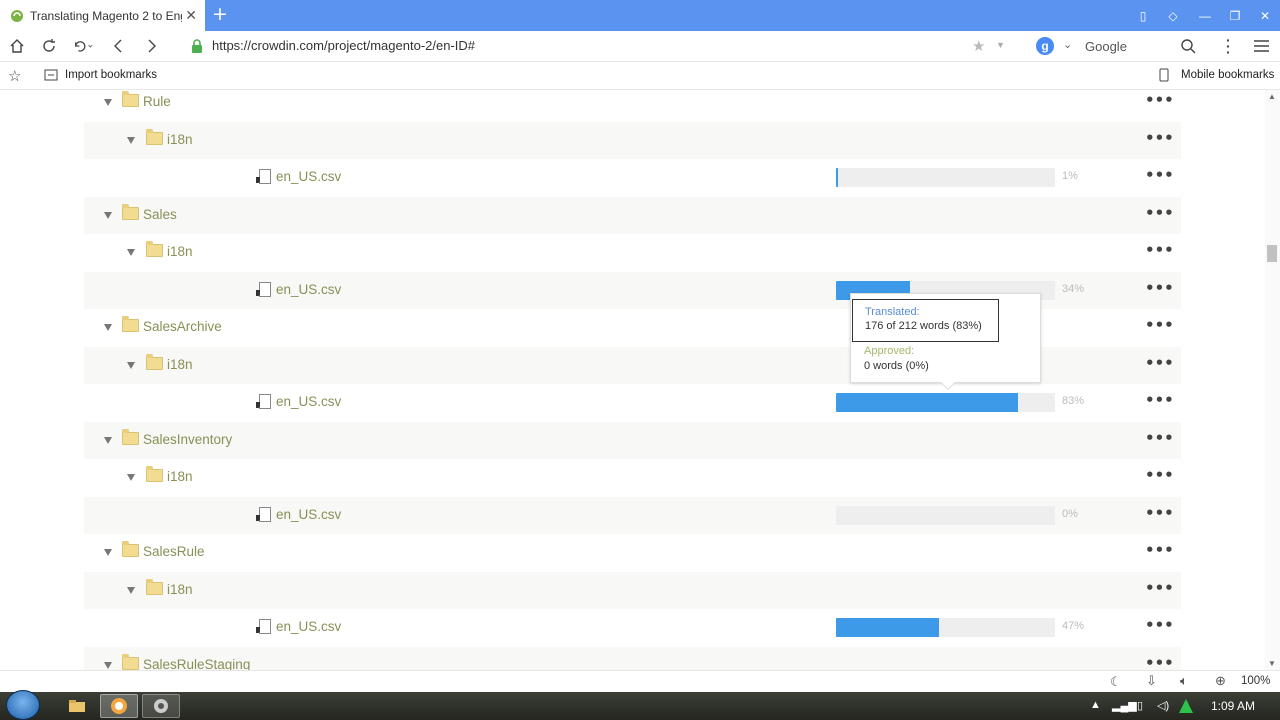 The image size is (1280, 720). I want to click on battery-icon: ▯, so click(1140, 705).